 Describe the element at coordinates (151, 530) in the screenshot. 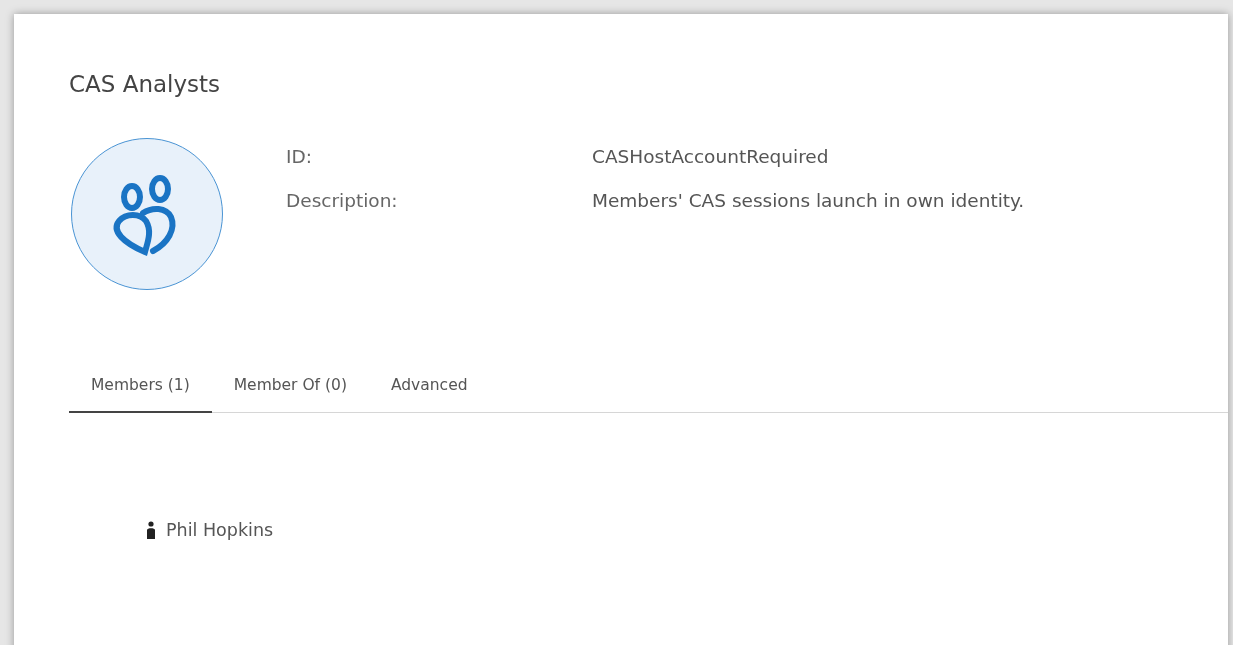

I see `person-icon` at that location.